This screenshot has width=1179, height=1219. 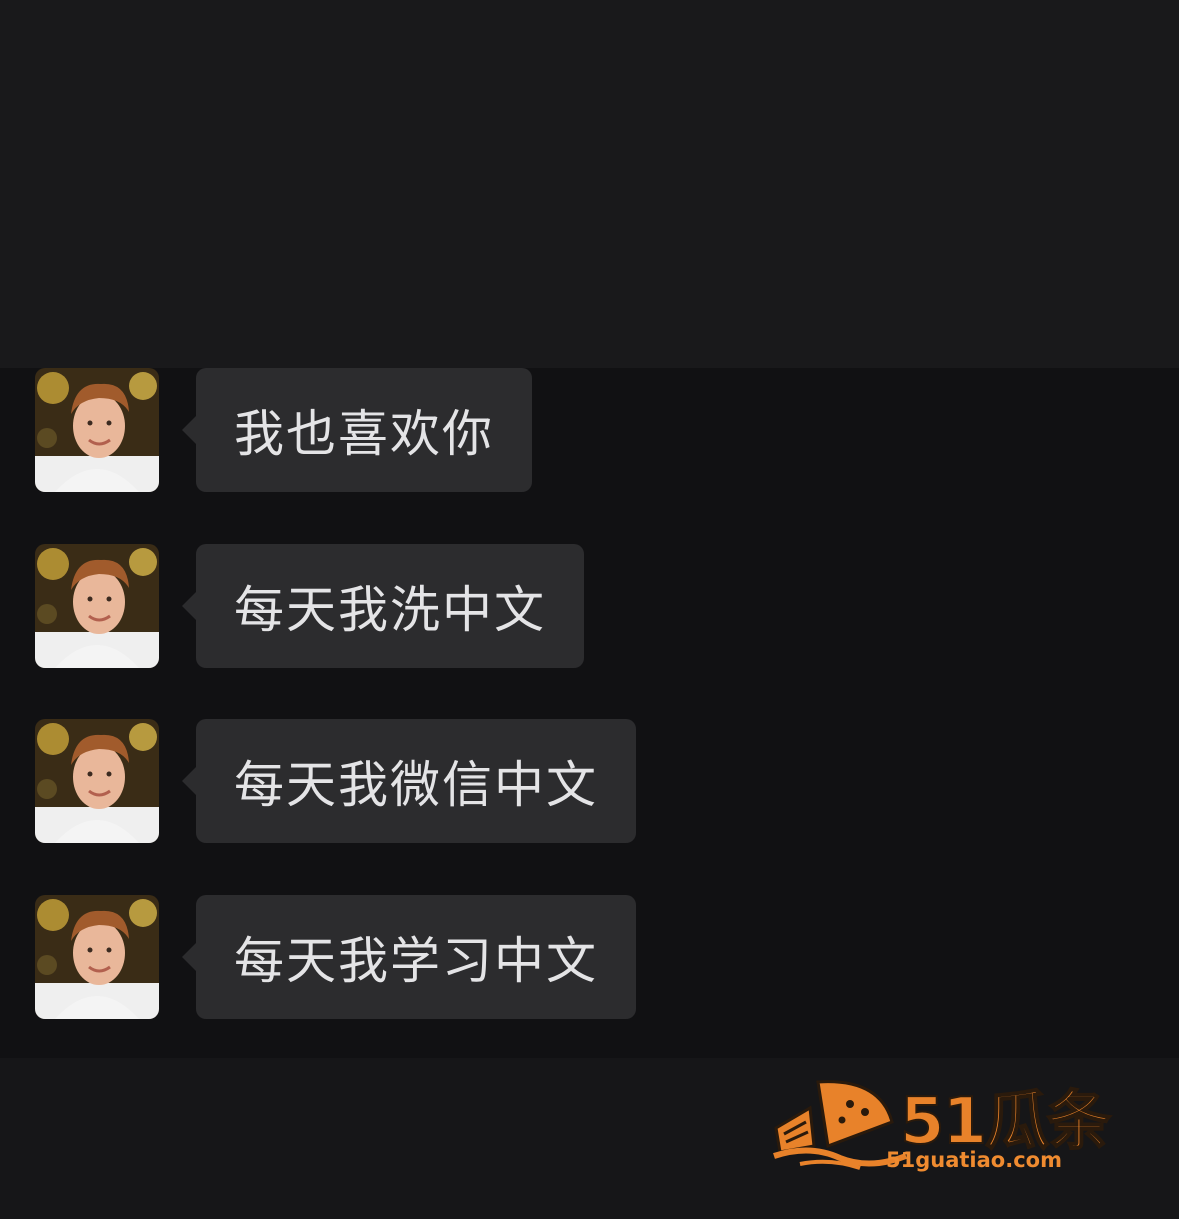 What do you see at coordinates (364, 434) in the screenshot?
I see `message-text: 我也喜欢你` at bounding box center [364, 434].